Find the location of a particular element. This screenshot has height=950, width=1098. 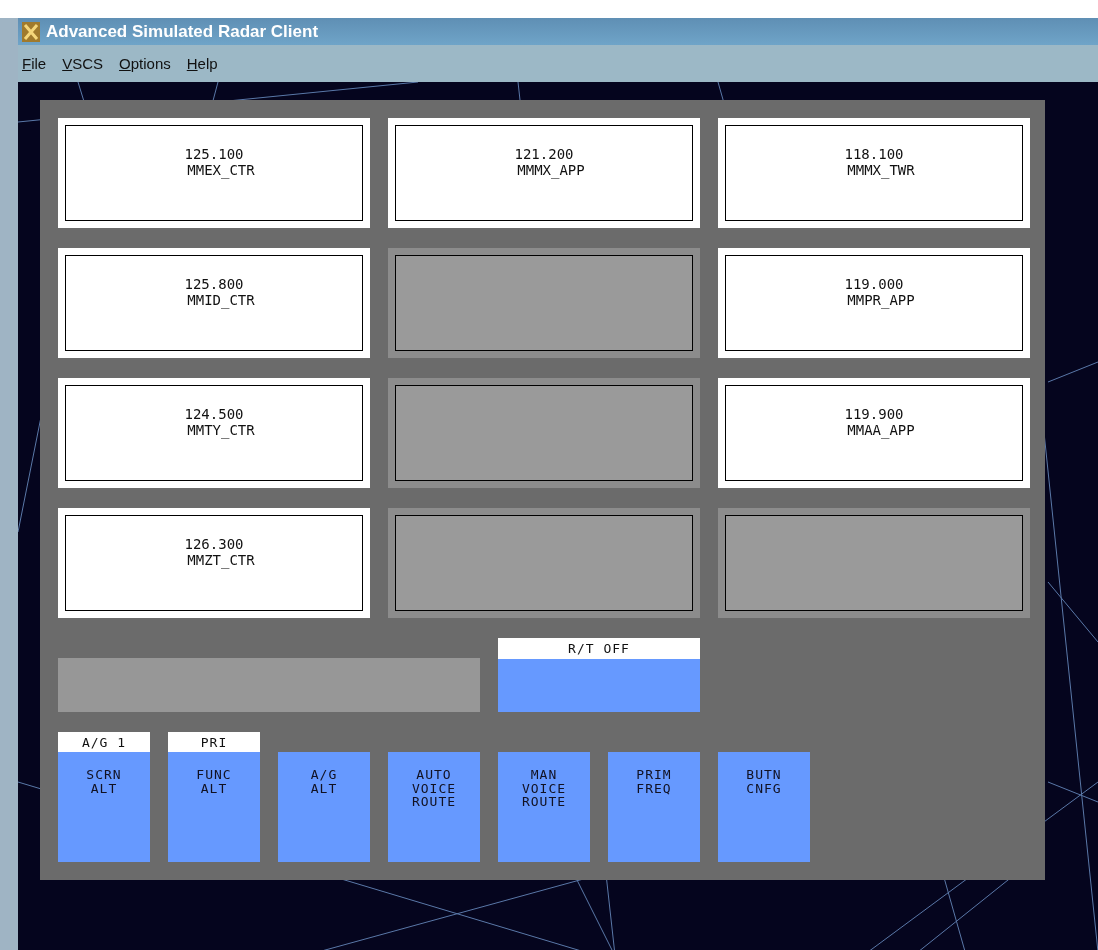

function-key: FUNC ALT is located at coordinates (214, 807).